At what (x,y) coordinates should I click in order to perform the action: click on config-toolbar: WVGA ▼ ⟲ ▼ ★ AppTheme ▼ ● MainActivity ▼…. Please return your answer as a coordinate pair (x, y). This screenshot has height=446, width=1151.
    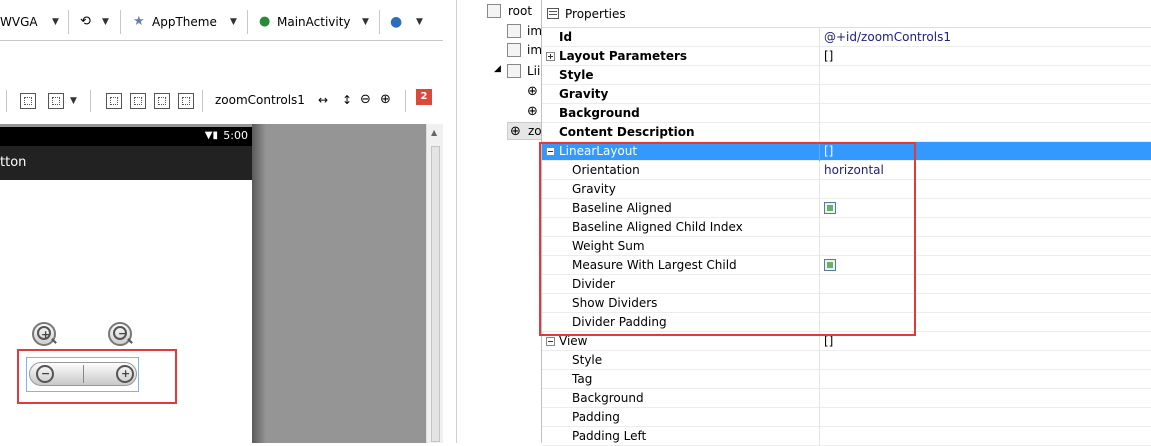
    Looking at the image, I should click on (221, 22).